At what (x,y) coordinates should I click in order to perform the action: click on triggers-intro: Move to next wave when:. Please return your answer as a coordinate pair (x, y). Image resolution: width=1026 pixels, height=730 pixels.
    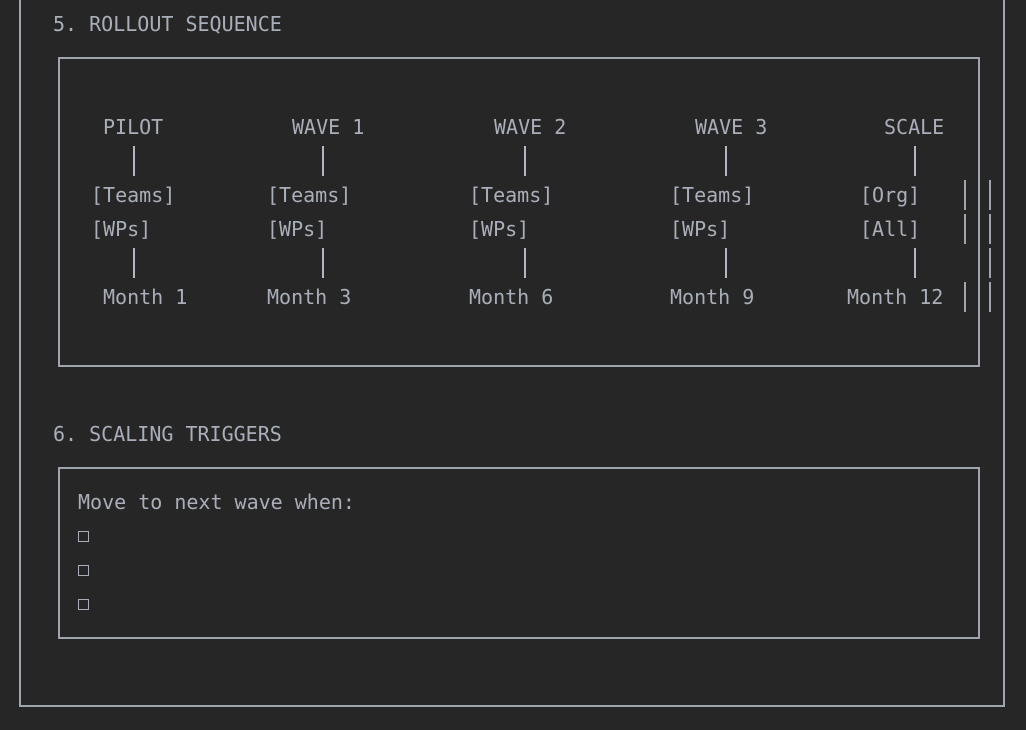
    Looking at the image, I should click on (216, 502).